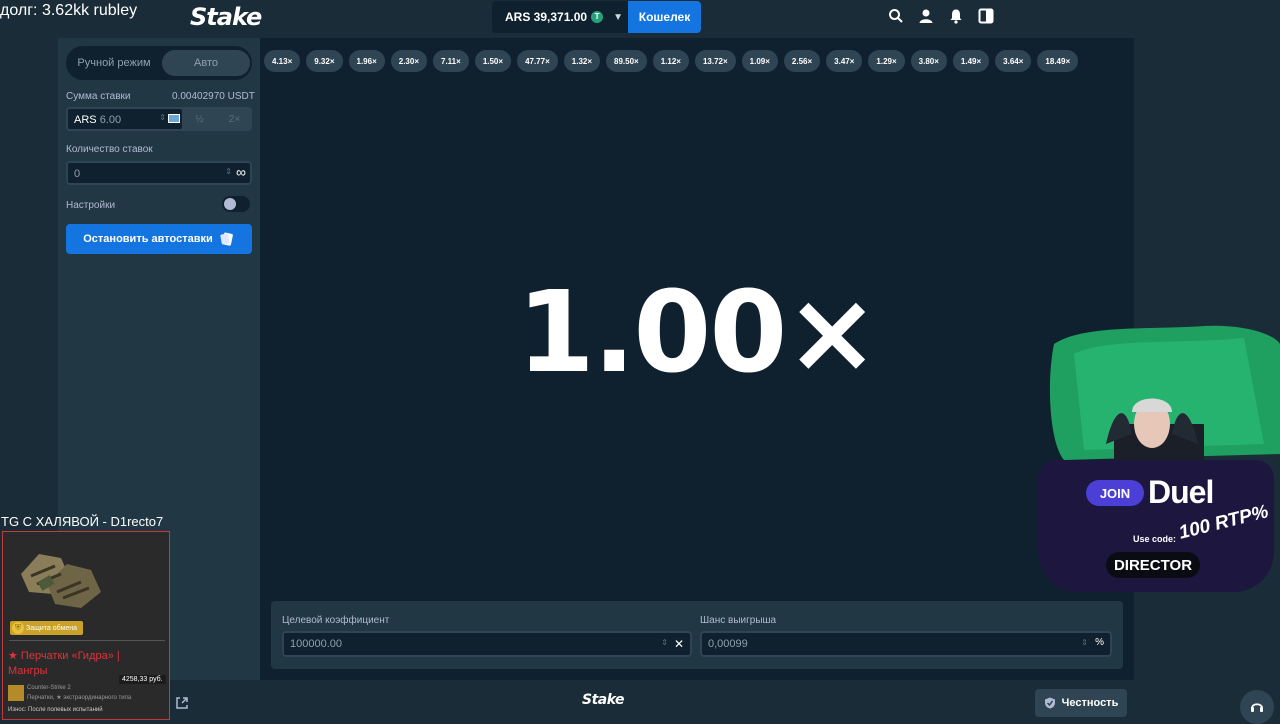 The height and width of the screenshot is (724, 1280). Describe the element at coordinates (1155, 539) in the screenshot. I see `use-code-label: Use code:` at that location.